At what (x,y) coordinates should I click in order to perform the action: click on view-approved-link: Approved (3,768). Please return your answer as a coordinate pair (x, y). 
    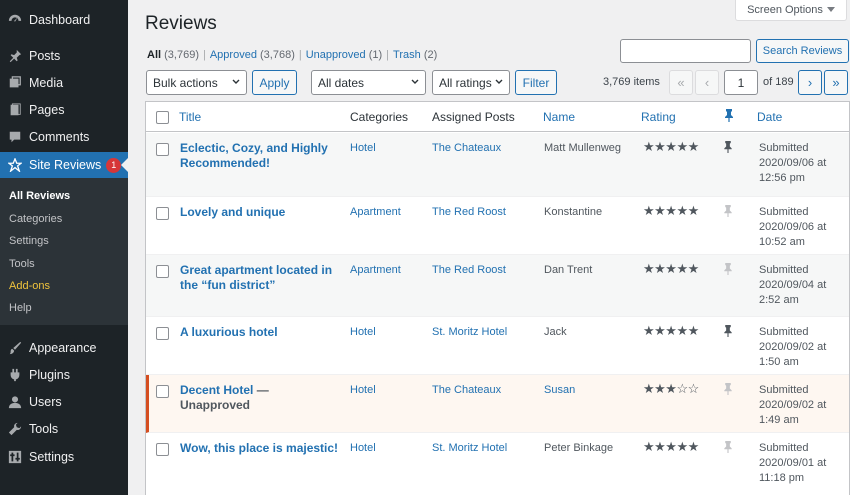
    Looking at the image, I should click on (252, 55).